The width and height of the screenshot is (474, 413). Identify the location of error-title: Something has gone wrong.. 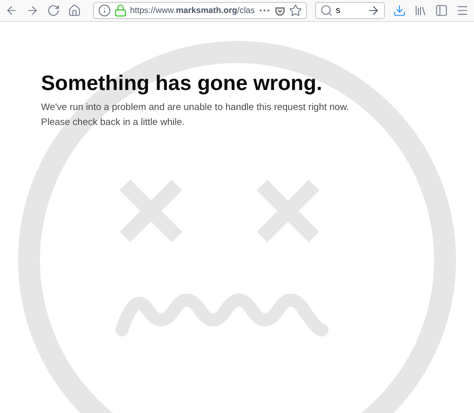
(182, 84).